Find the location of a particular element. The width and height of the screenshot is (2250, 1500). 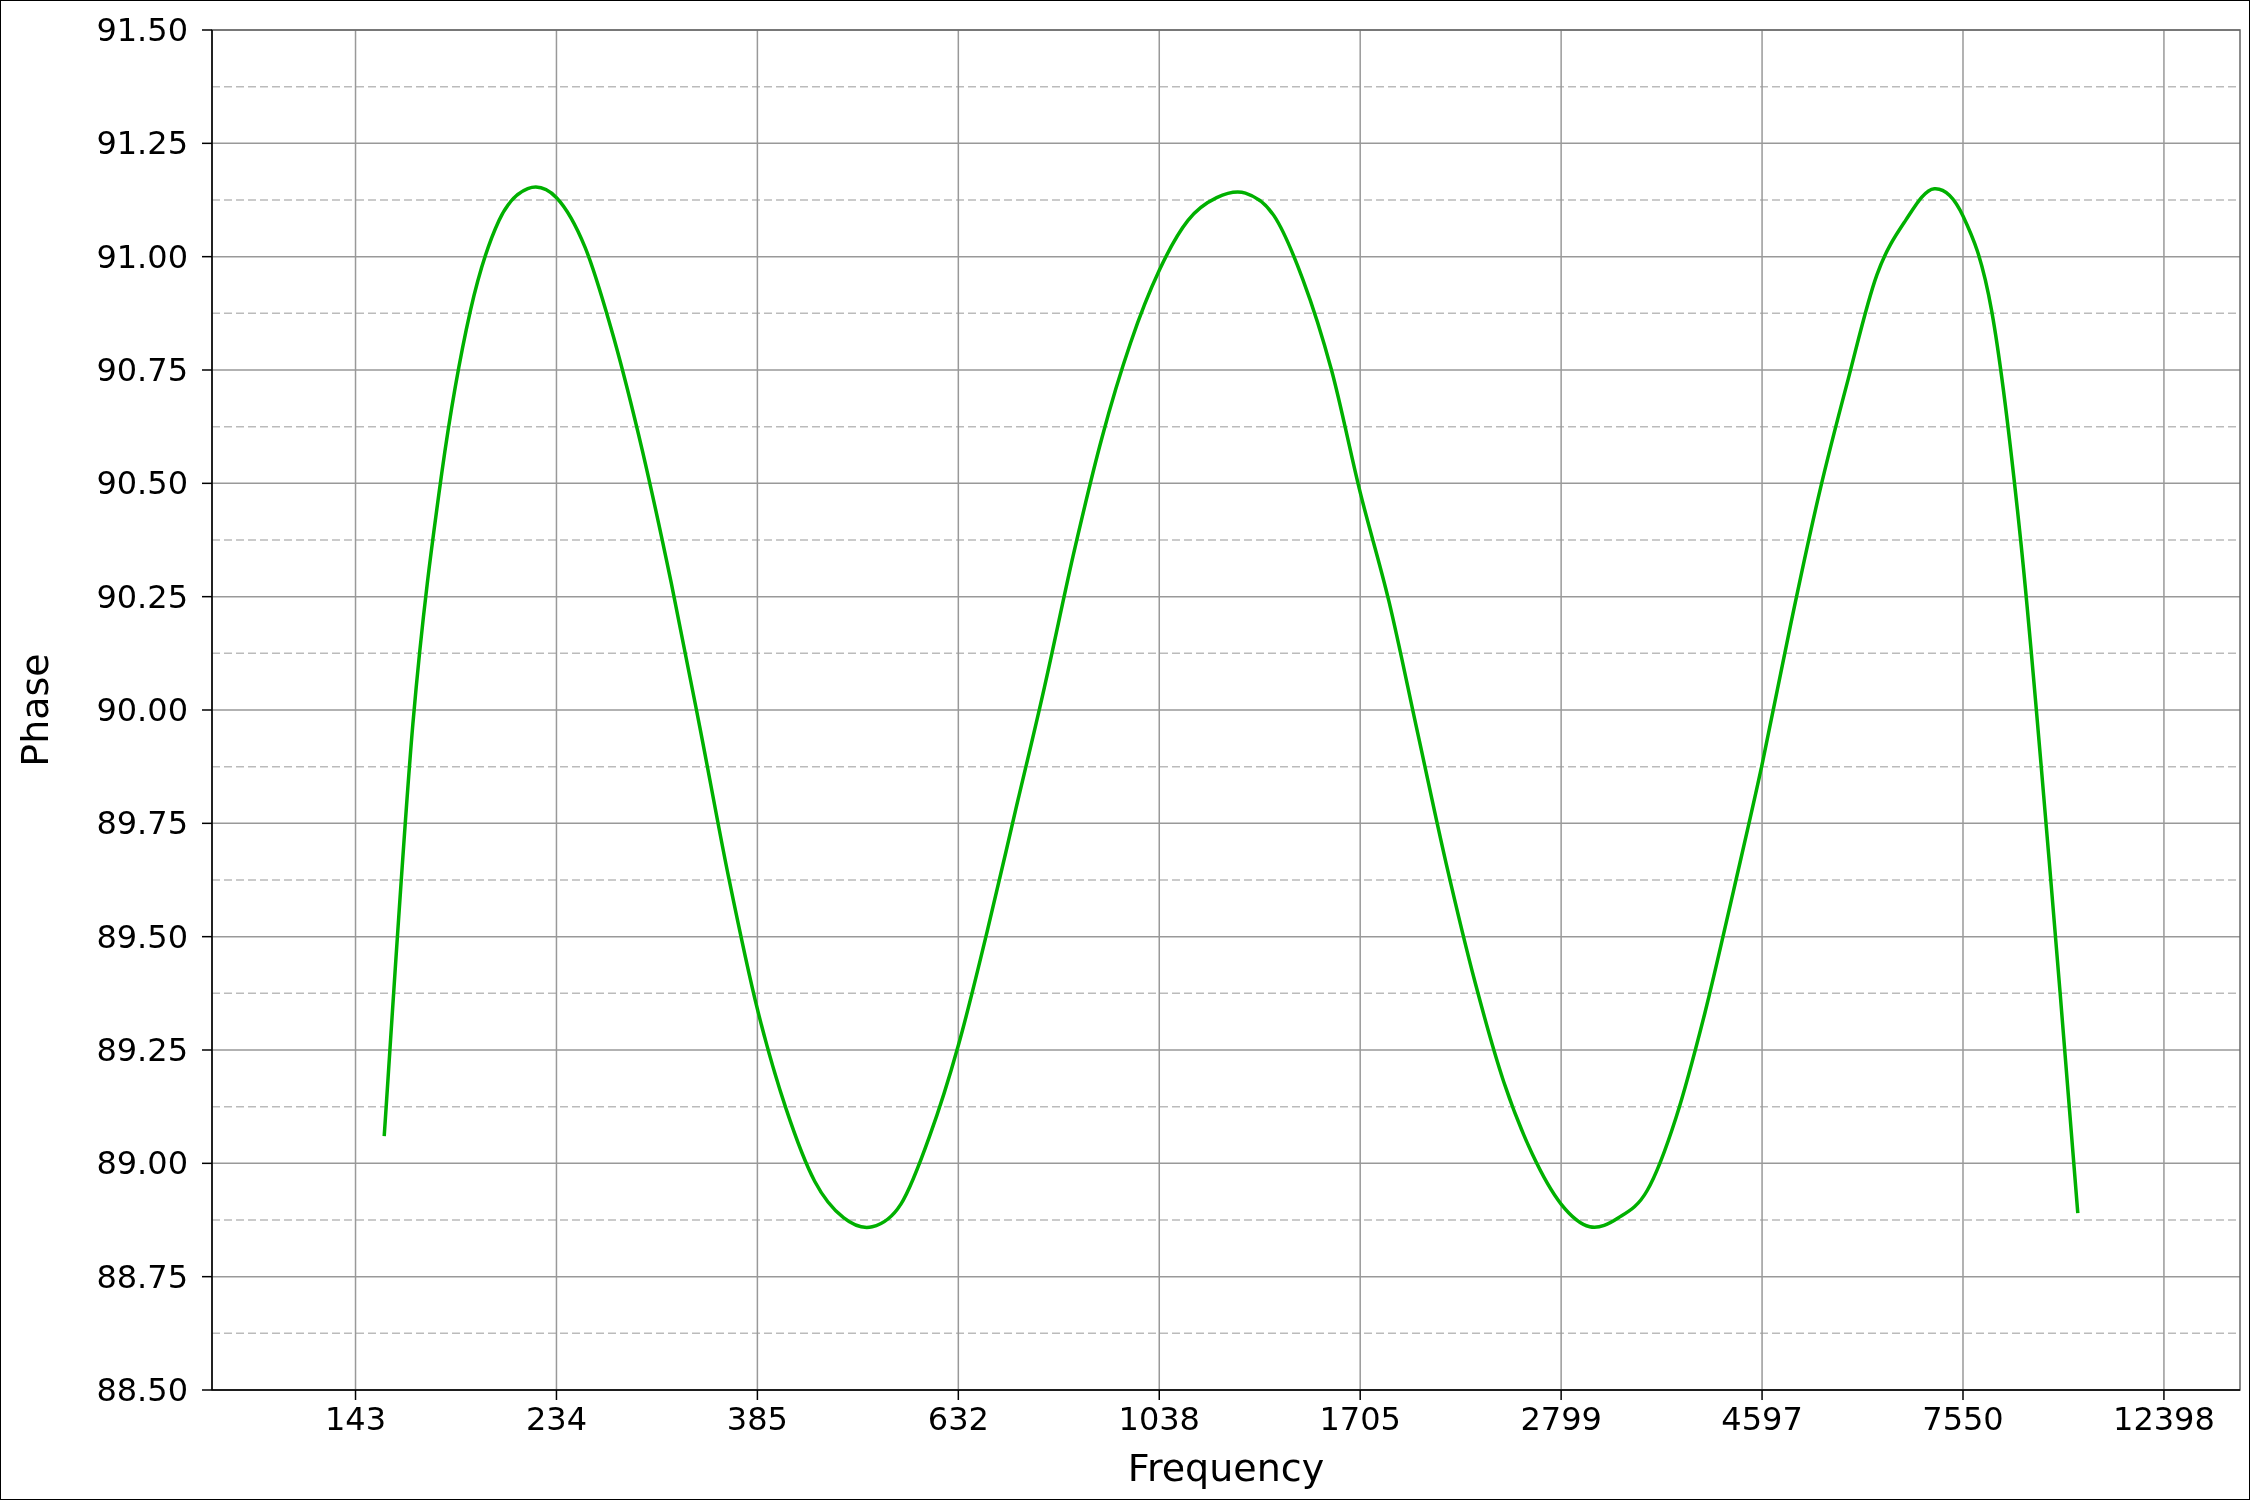

x-tick-label: 234 is located at coordinates (556, 1419).